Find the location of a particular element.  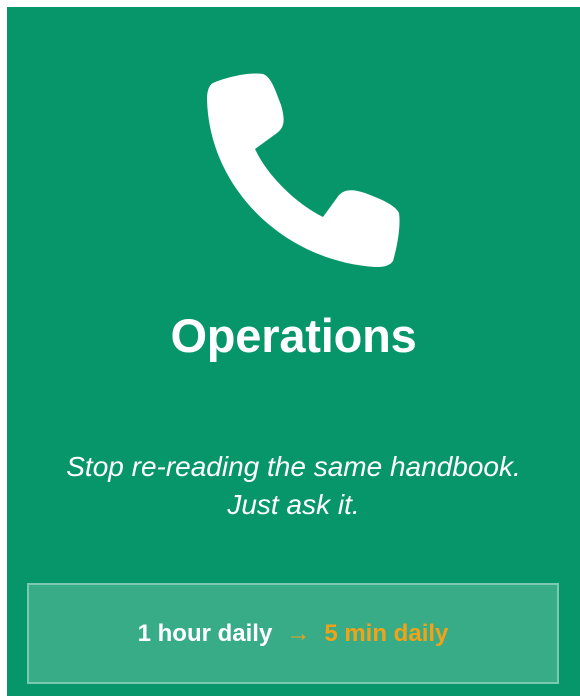

subtitle-line-1: Stop re-reading the same handbook. is located at coordinates (293, 466).